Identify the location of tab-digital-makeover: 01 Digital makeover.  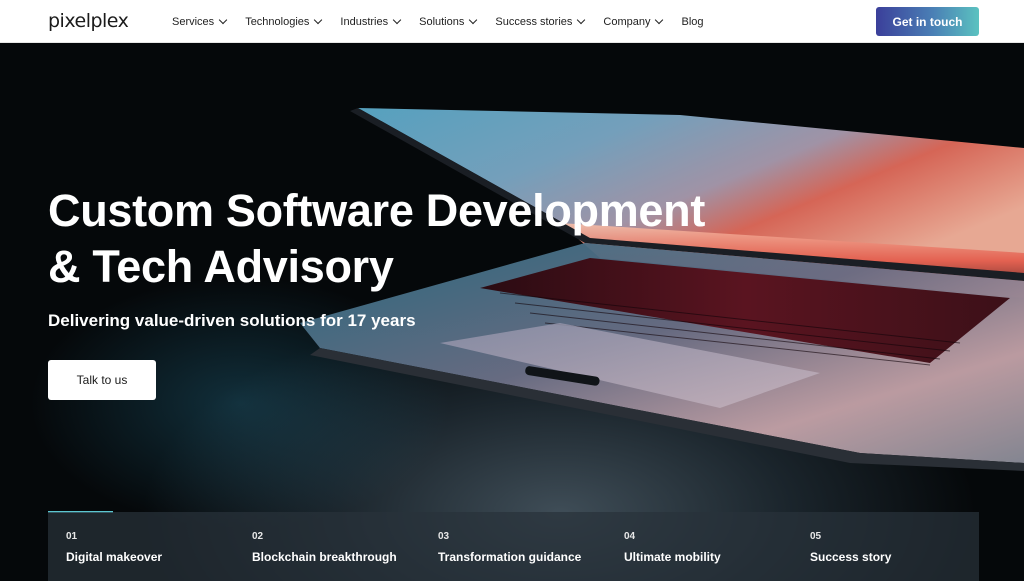
(141, 546).